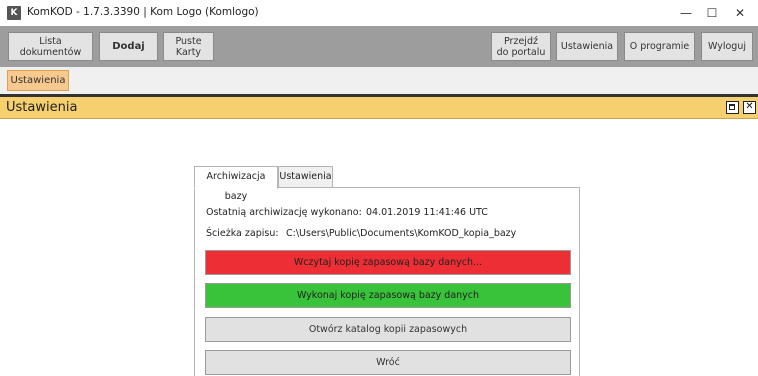  What do you see at coordinates (242, 233) in the screenshot?
I see `path-label: Ścieżka zapisu:` at bounding box center [242, 233].